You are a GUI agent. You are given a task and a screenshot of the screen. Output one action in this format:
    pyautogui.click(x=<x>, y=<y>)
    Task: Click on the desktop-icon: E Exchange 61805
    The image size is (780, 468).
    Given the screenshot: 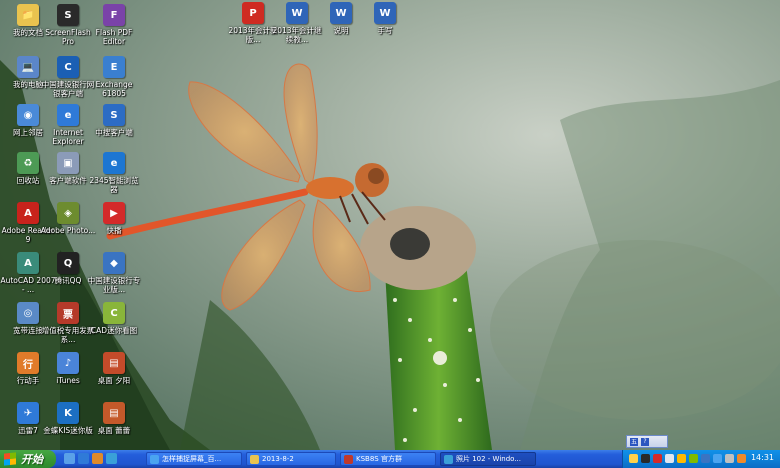 What is the action you would take?
    pyautogui.click(x=114, y=77)
    